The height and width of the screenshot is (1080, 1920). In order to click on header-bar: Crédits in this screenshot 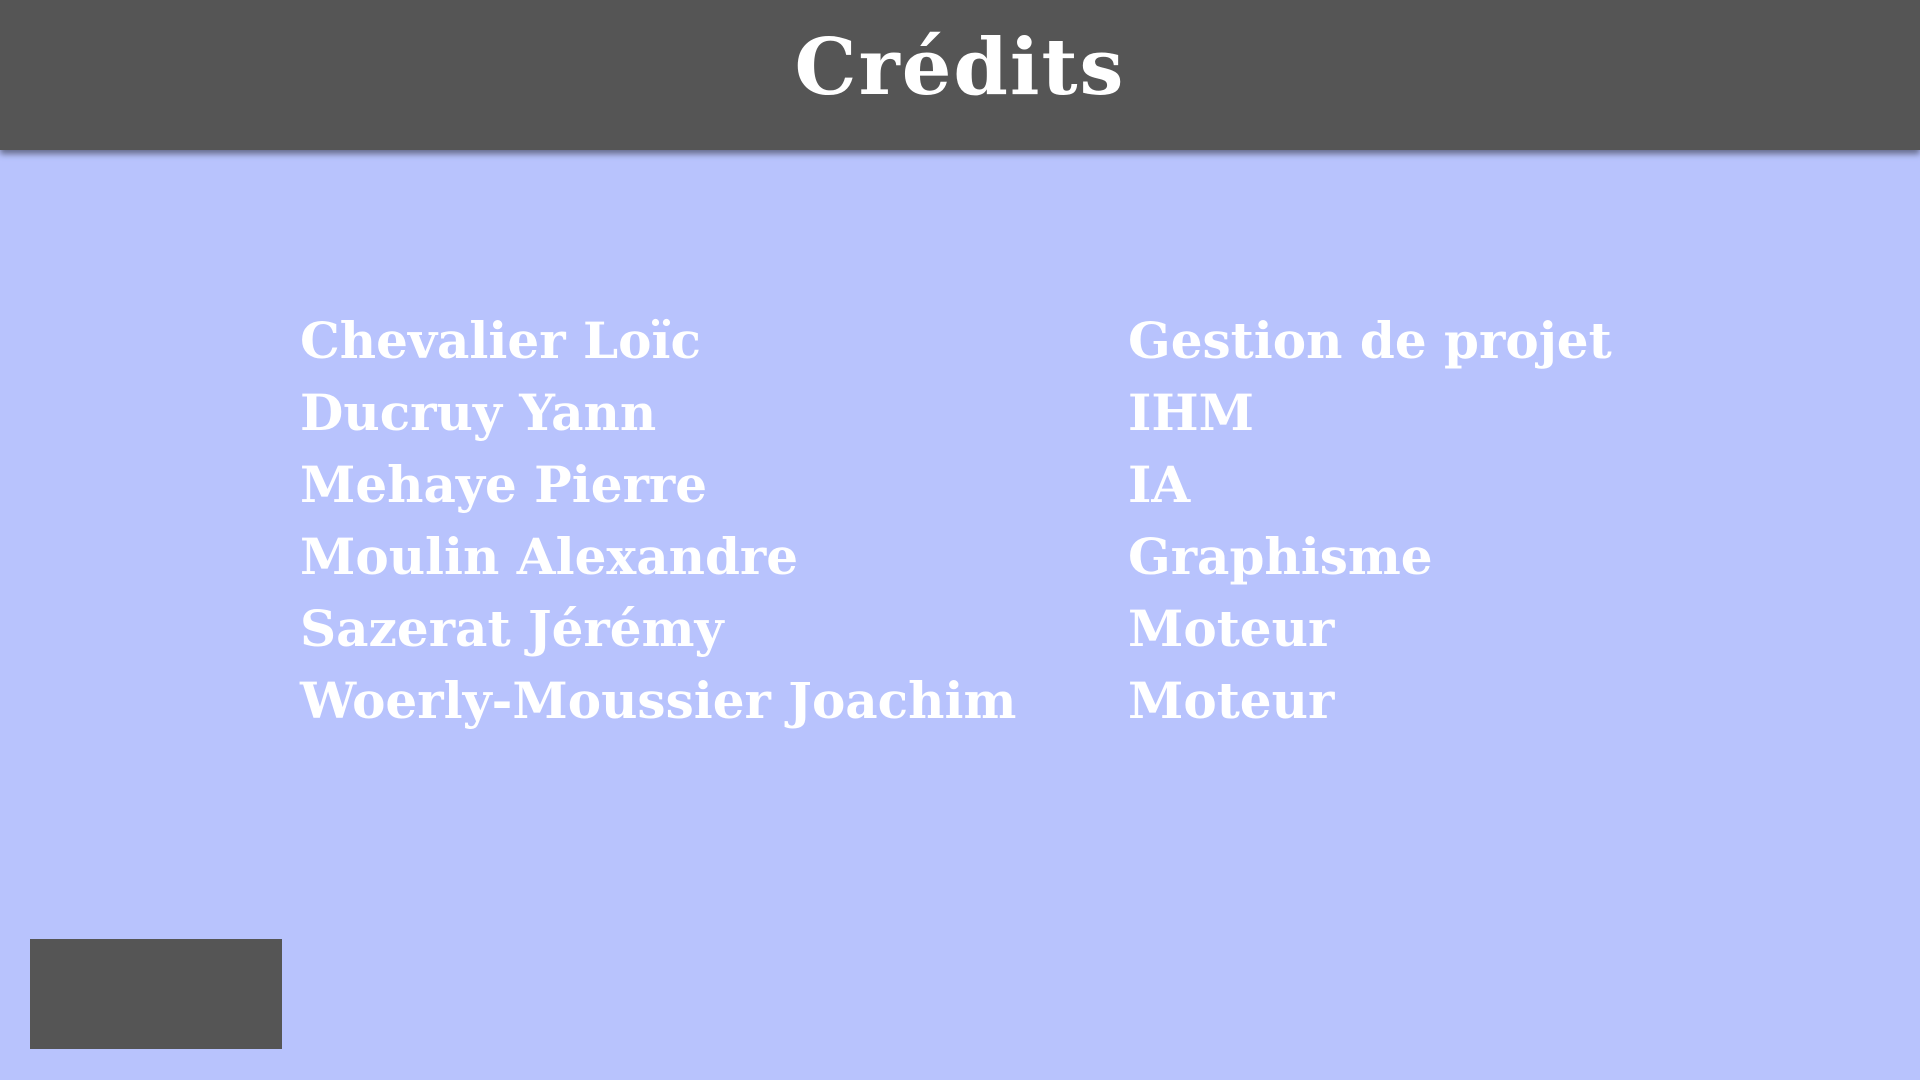, I will do `click(960, 75)`.